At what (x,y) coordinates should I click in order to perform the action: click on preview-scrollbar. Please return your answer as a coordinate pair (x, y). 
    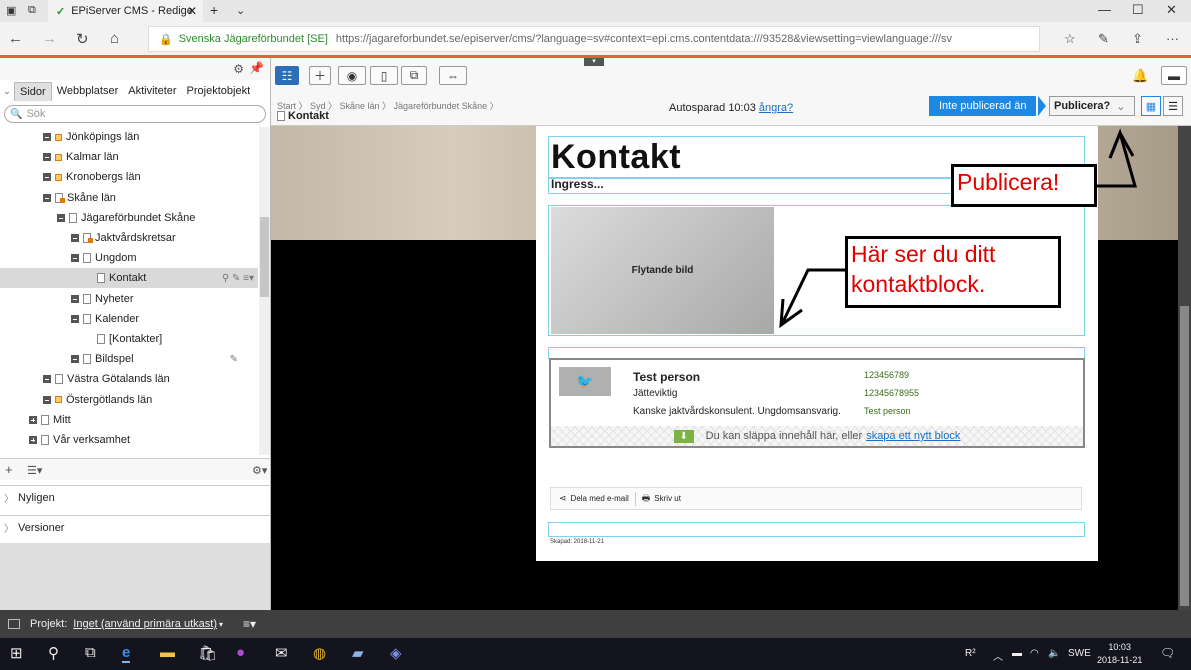
    Looking at the image, I should click on (1184, 368).